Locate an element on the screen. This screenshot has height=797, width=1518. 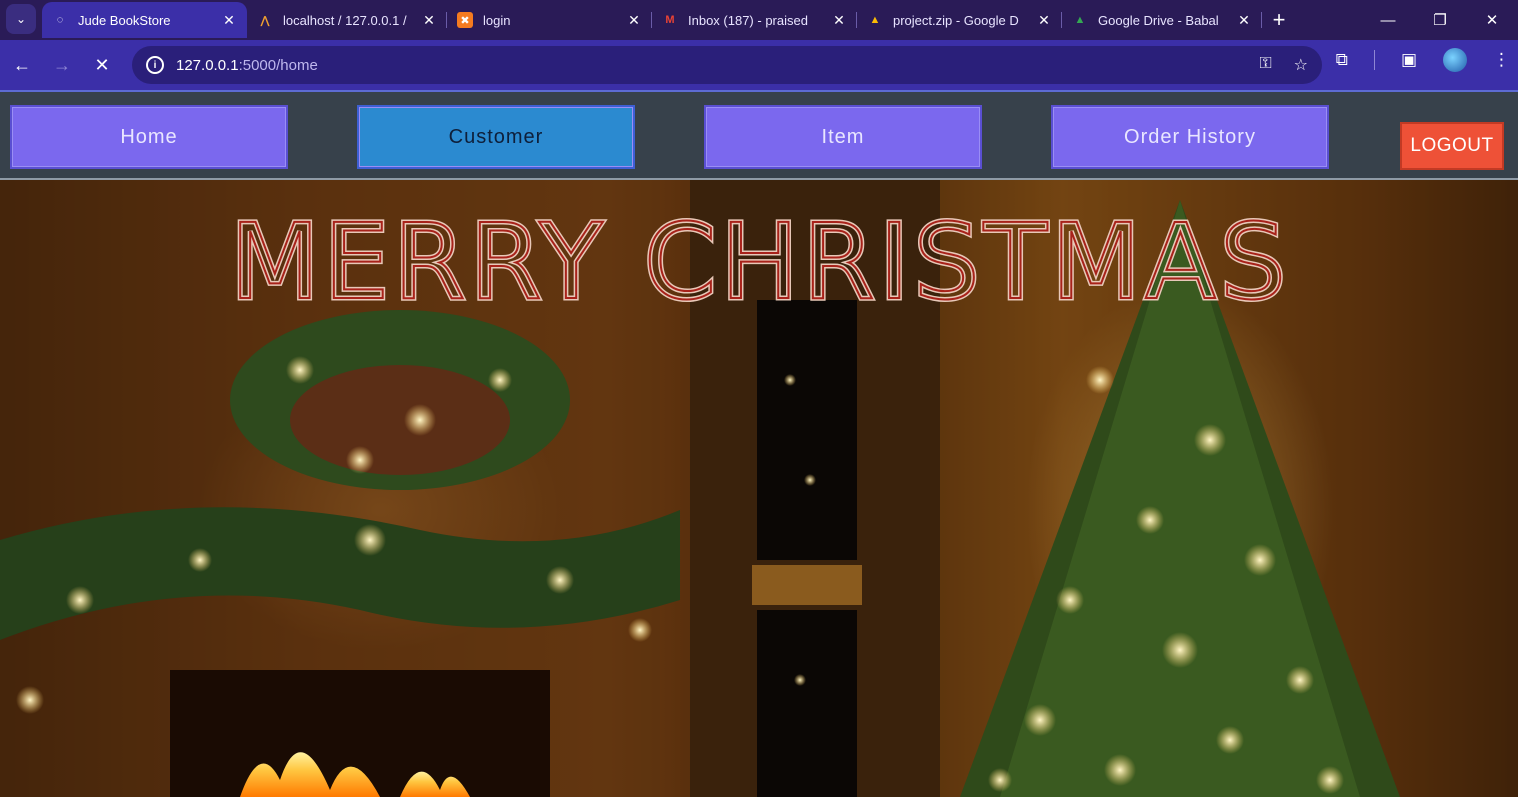
tab-title: login is located at coordinates (497, 20).